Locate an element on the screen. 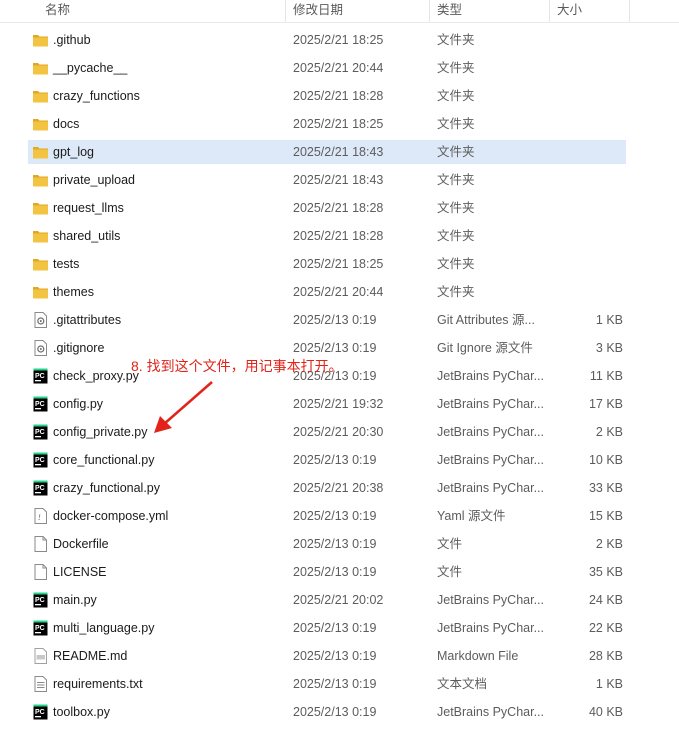 The width and height of the screenshot is (679, 736). file-size: 15 KB is located at coordinates (605, 516).